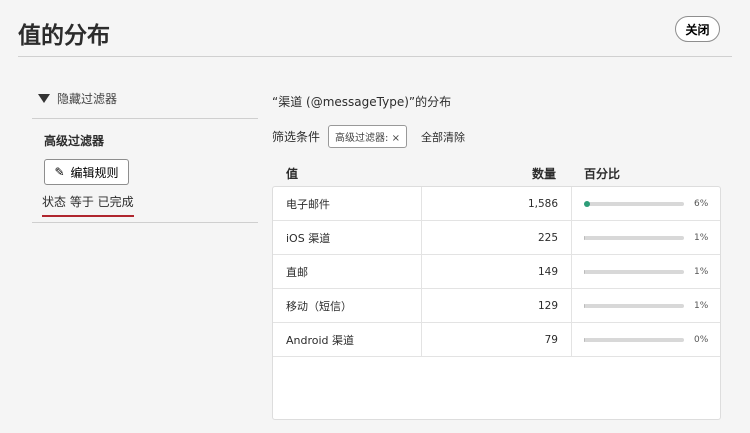 The height and width of the screenshot is (433, 750). I want to click on cell-count: 225, so click(497, 237).